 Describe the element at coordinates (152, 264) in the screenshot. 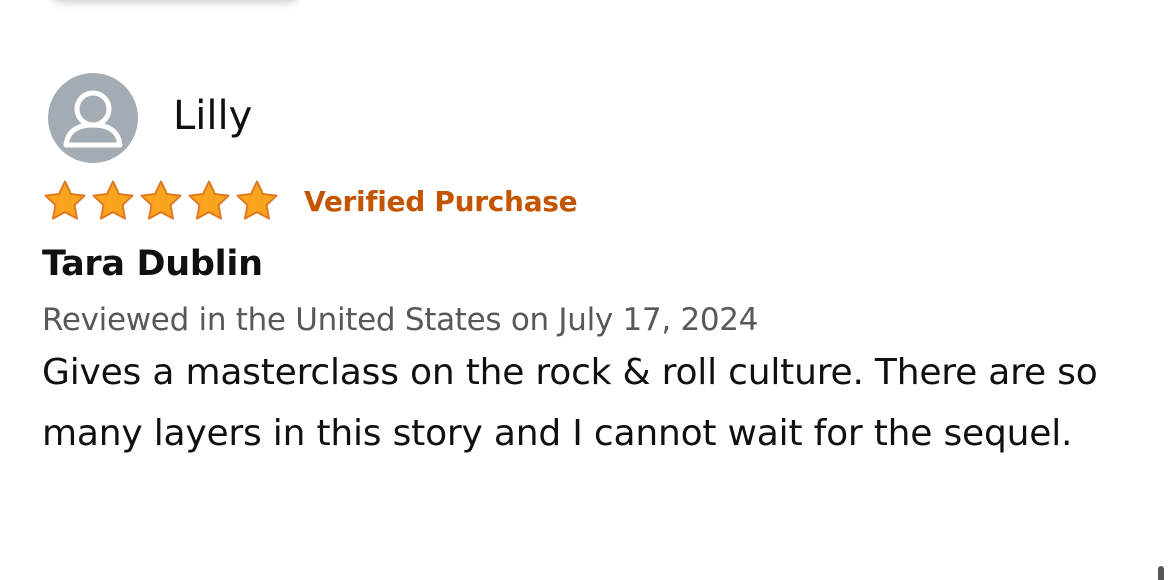

I see `review-title: Tara Dublin` at that location.